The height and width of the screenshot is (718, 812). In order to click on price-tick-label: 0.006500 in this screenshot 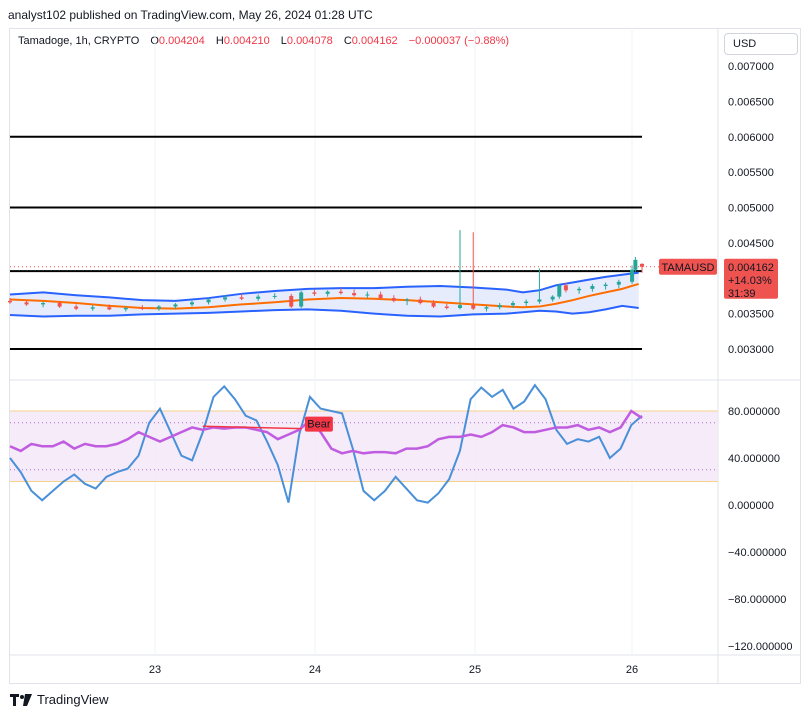, I will do `click(751, 102)`.